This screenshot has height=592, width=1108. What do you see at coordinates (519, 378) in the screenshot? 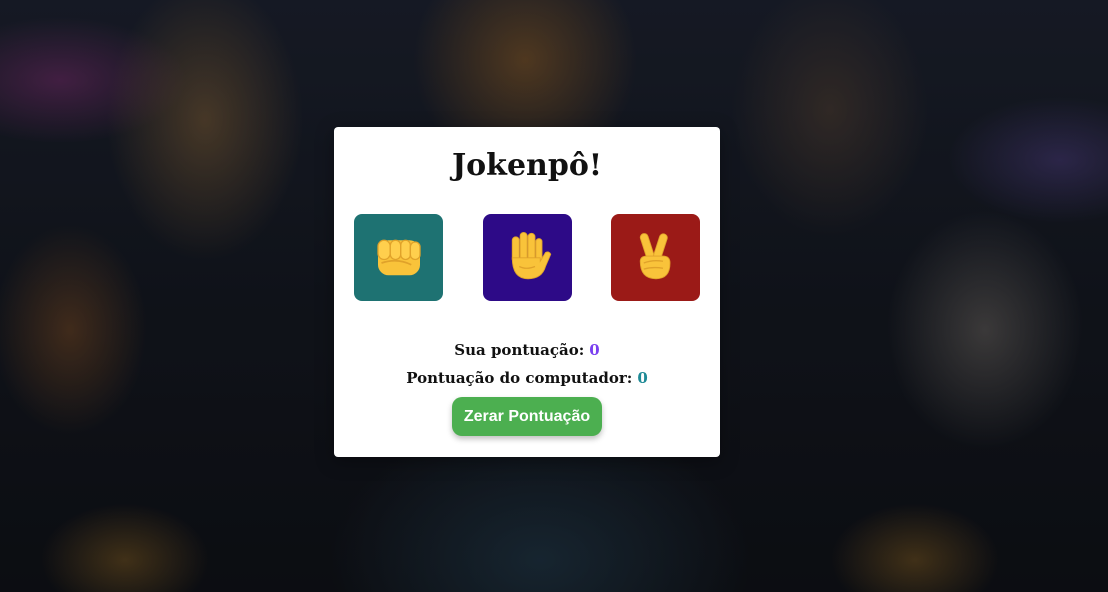
I see `computer-score-label: Pontuação do computador:` at bounding box center [519, 378].